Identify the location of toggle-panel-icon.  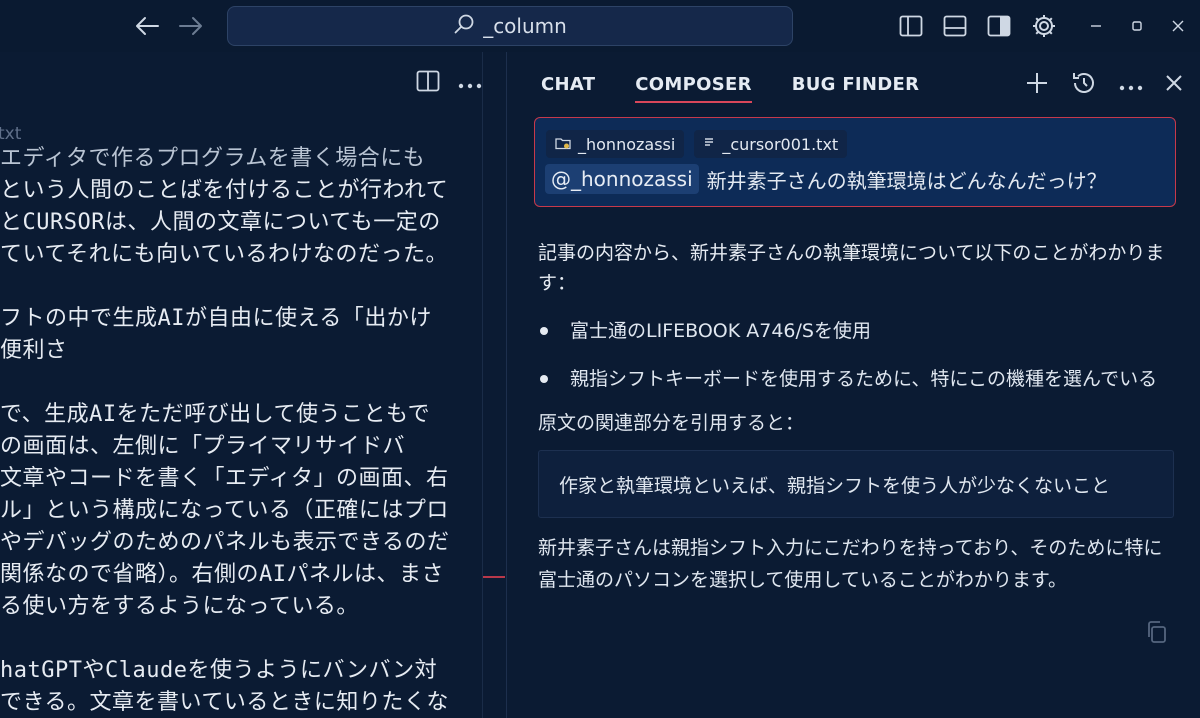
(955, 26).